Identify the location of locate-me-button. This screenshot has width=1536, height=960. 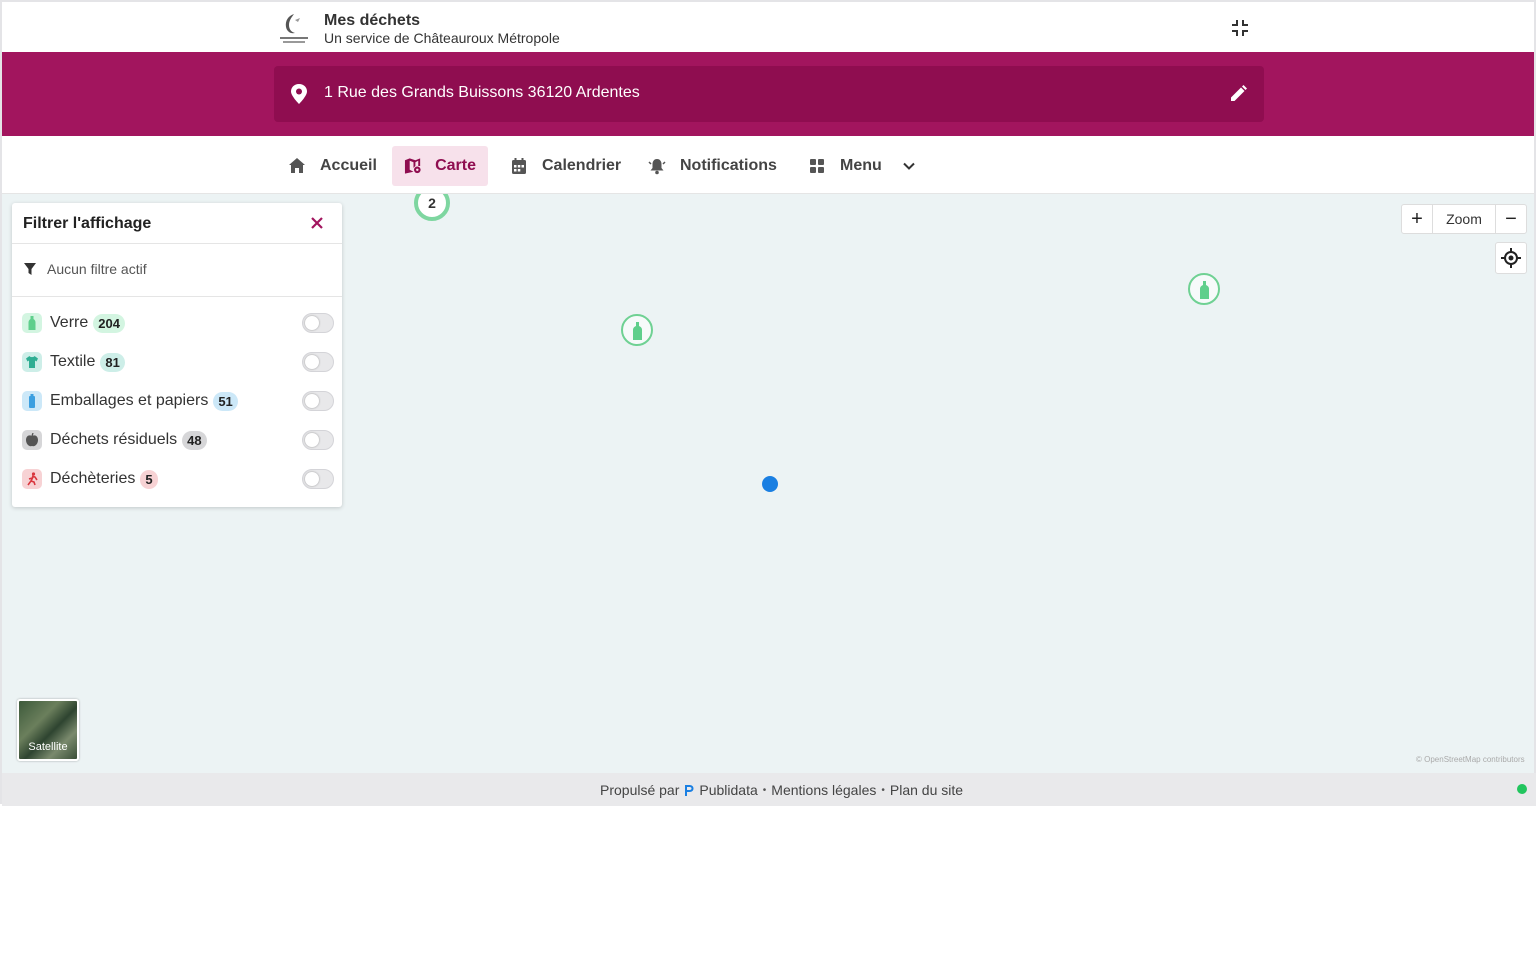
(1511, 258).